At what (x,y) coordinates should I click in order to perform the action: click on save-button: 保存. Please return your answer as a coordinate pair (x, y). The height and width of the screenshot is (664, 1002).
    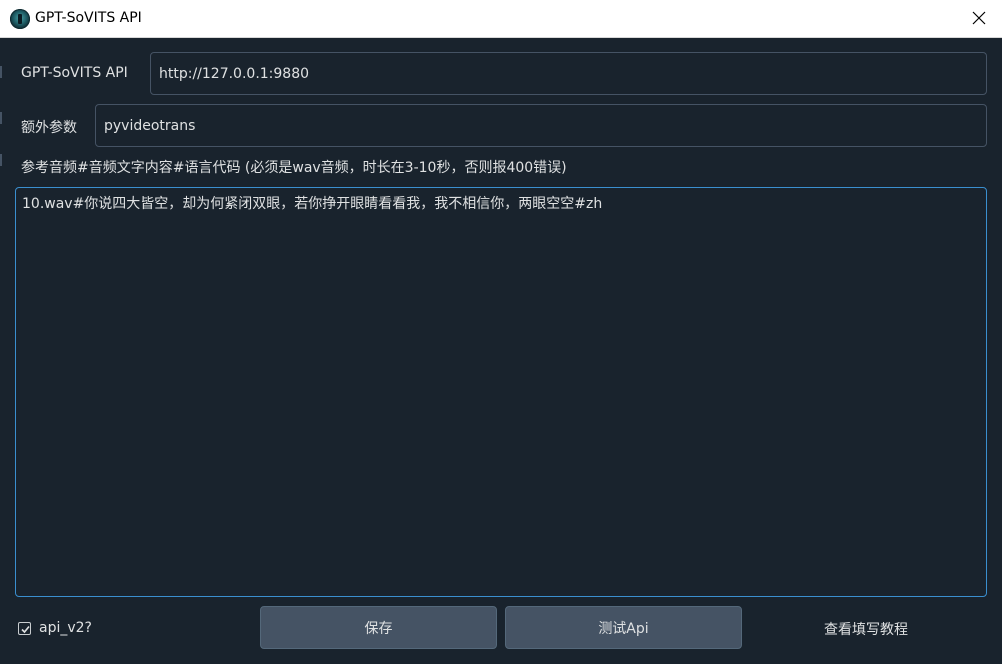
    Looking at the image, I should click on (378, 627).